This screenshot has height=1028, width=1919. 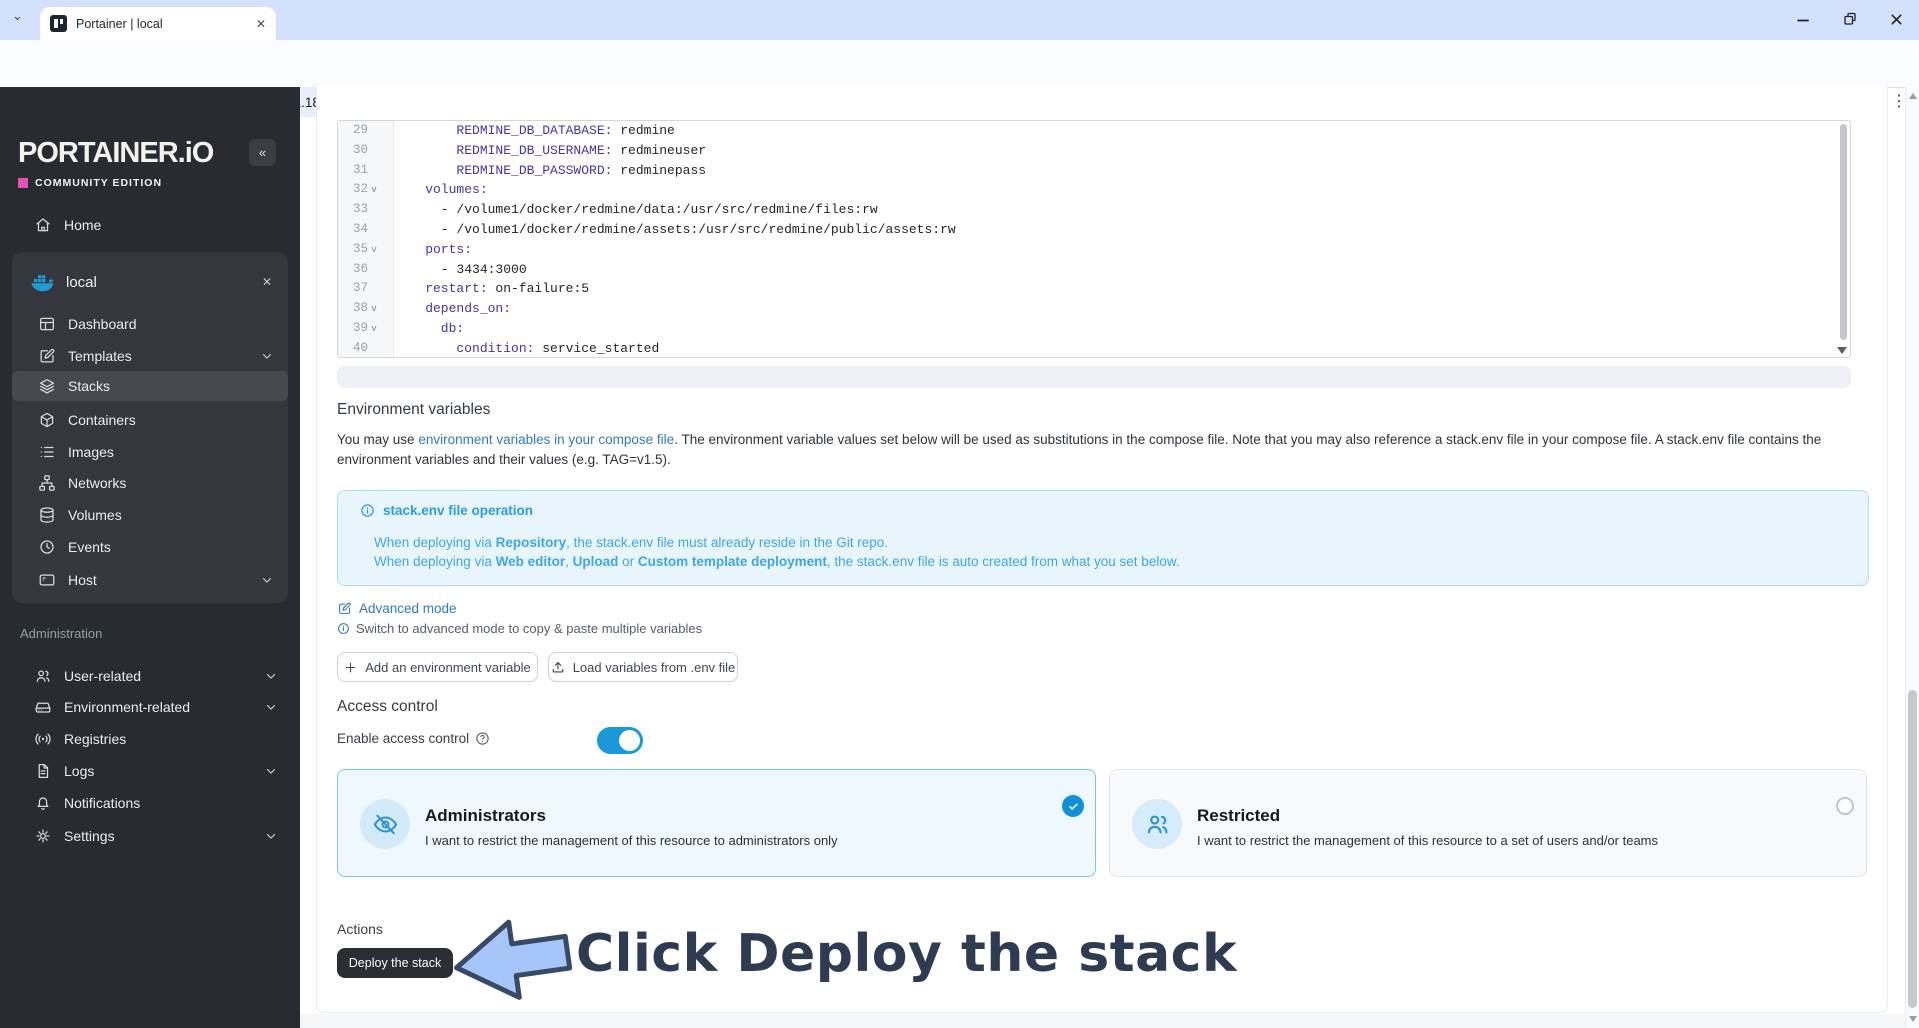 I want to click on volumes-icon, so click(x=47, y=515).